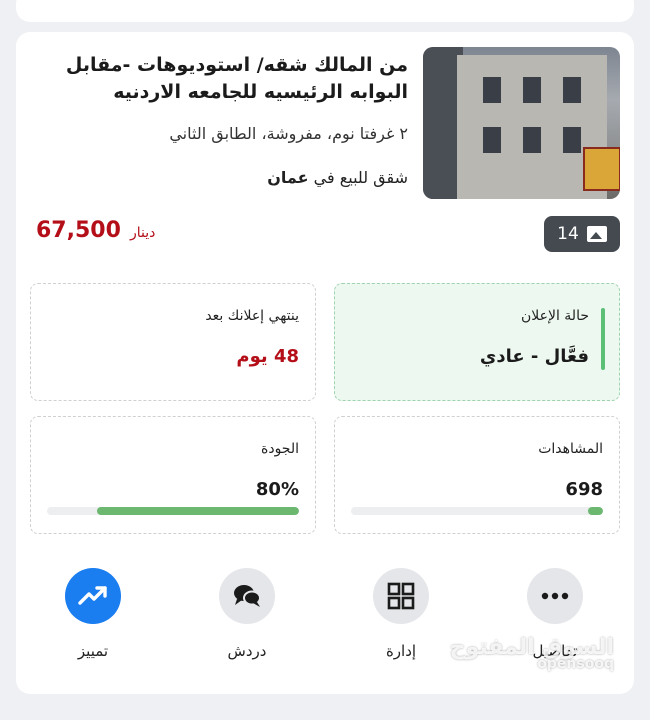 The height and width of the screenshot is (720, 650). Describe the element at coordinates (92, 595) in the screenshot. I see `trending-up-icon` at that location.